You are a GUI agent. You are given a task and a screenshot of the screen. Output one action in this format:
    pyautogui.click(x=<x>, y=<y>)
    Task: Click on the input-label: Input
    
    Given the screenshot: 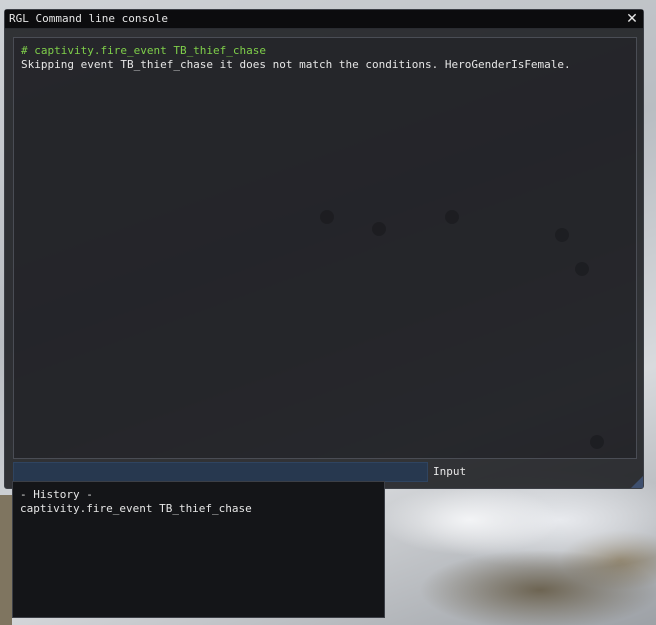 What is the action you would take?
    pyautogui.click(x=450, y=471)
    